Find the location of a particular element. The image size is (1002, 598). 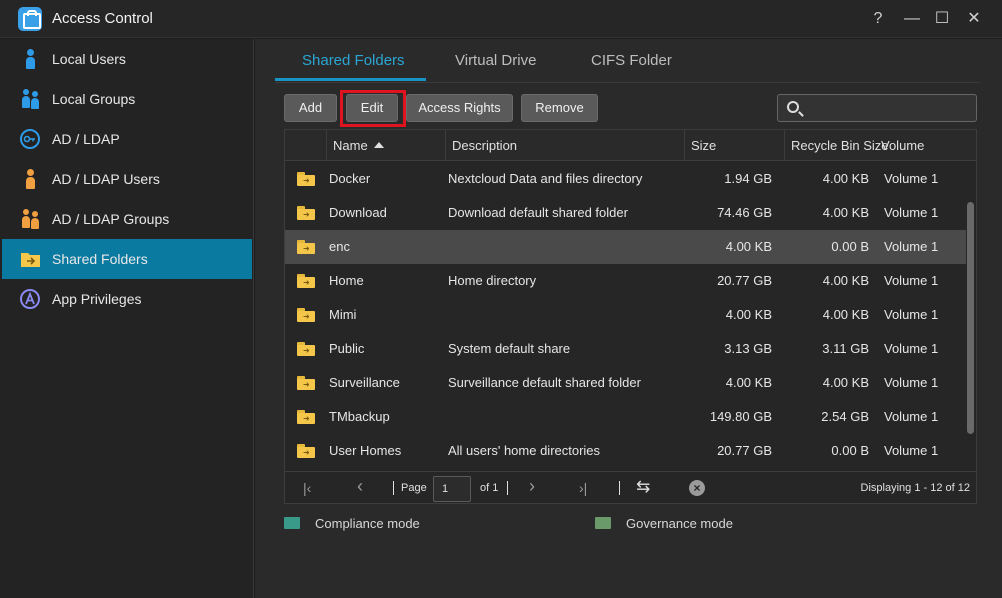

active-tab-indicator is located at coordinates (350, 79).